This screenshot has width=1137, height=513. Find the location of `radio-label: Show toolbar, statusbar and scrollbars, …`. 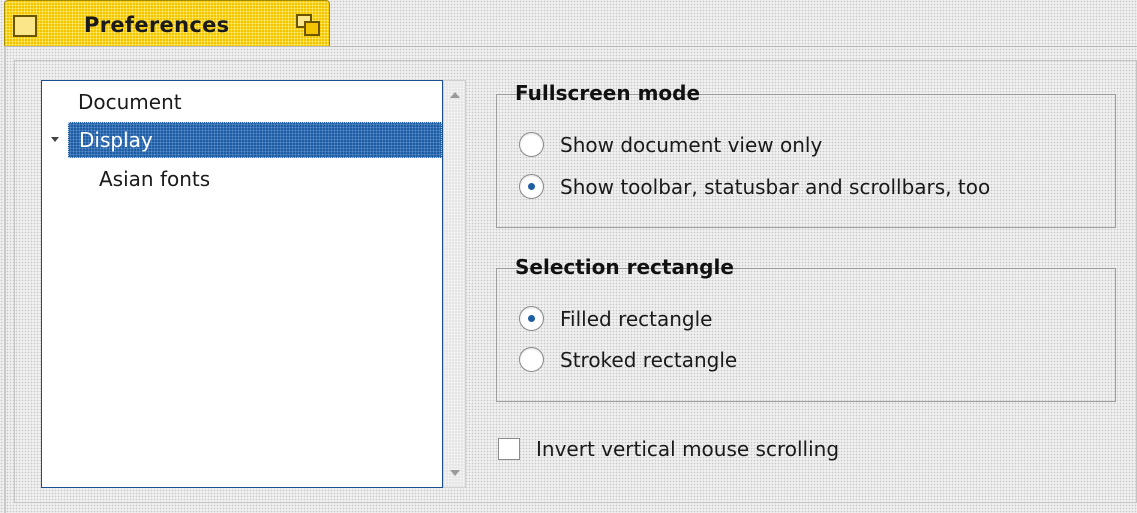

radio-label: Show toolbar, statusbar and scrollbars, … is located at coordinates (775, 186).